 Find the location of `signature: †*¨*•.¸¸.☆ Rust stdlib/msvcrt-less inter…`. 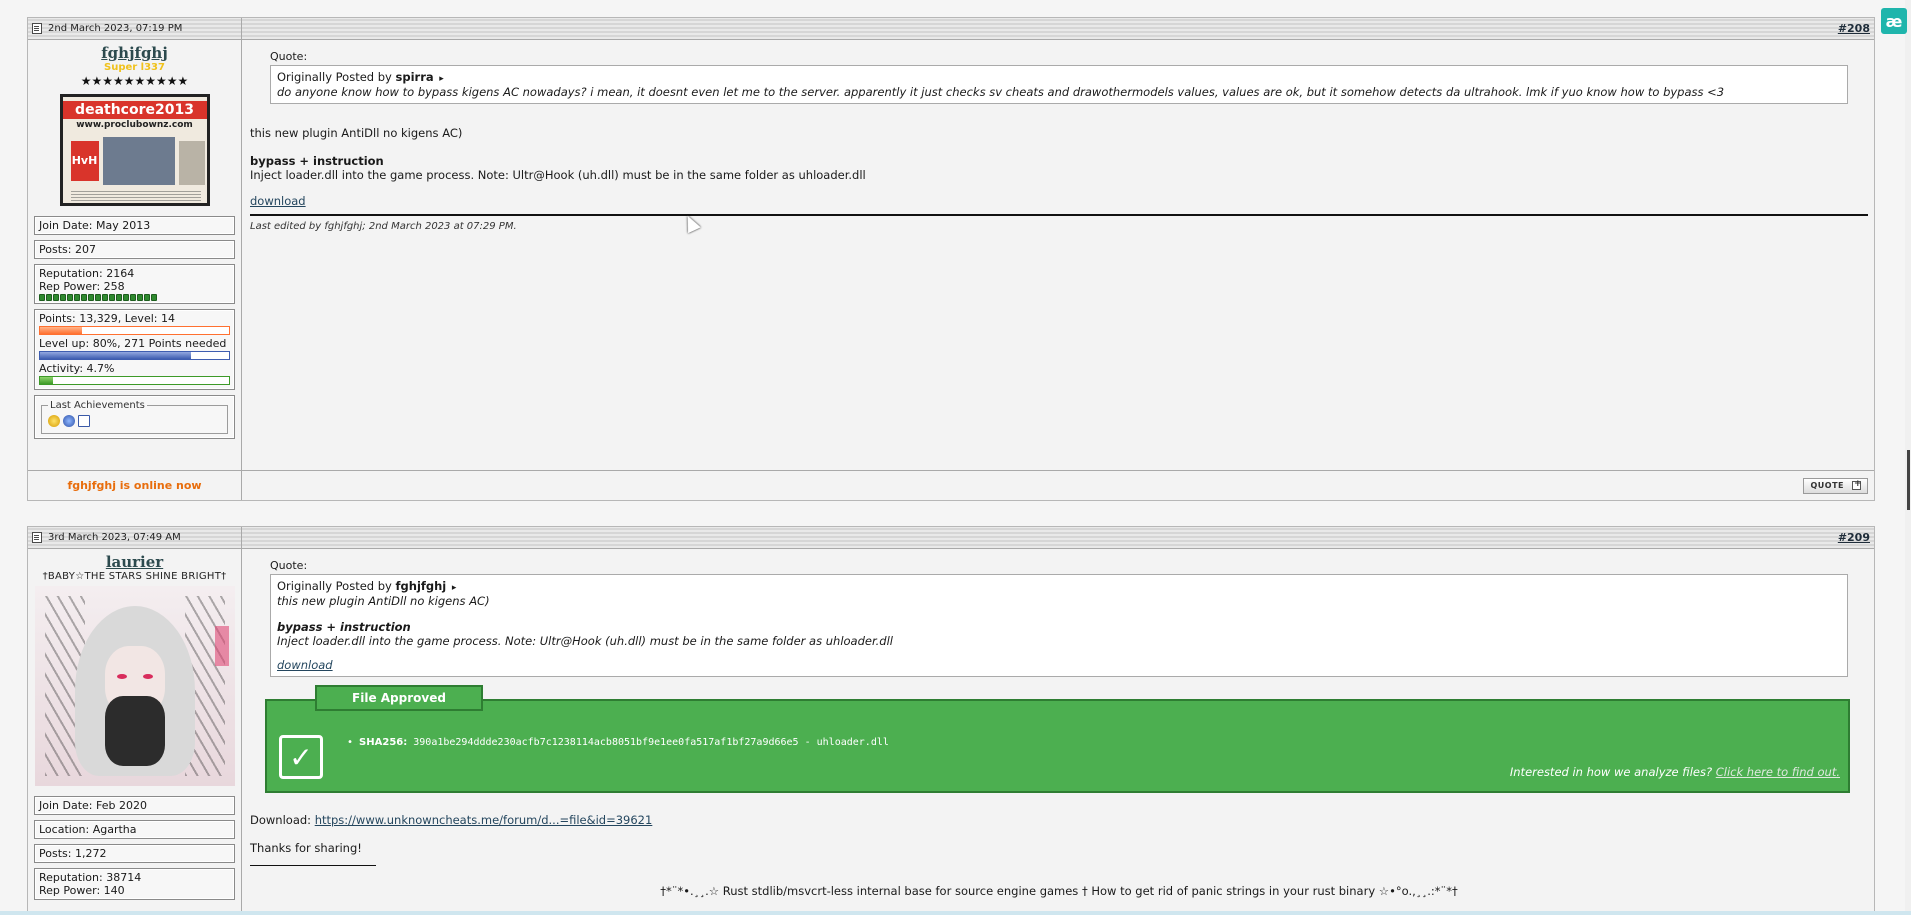

signature: †*¨*•.¸¸.☆ Rust stdlib/msvcrt-less inter… is located at coordinates (1059, 891).